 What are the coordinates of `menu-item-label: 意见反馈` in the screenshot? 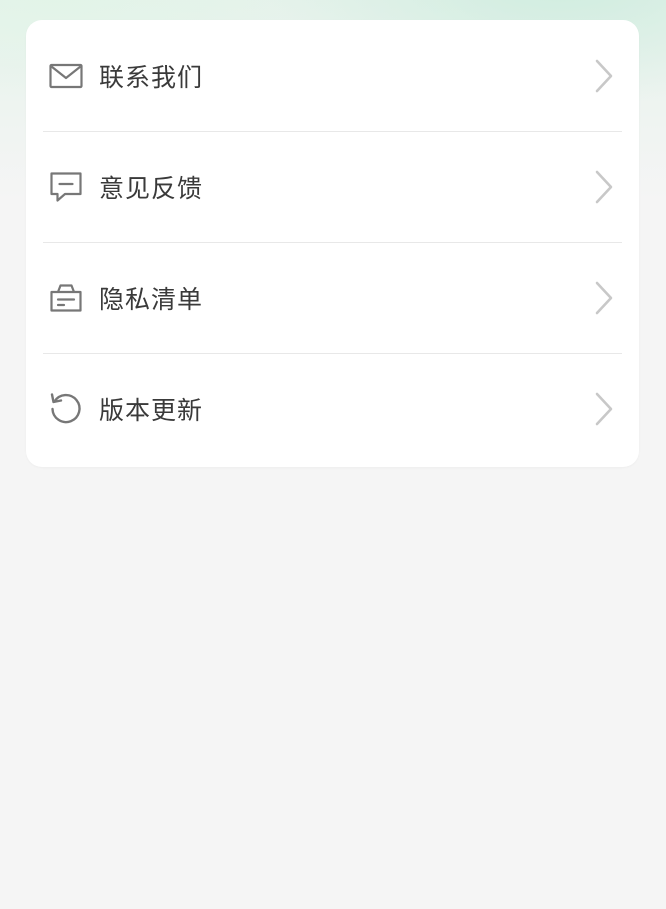 It's located at (151, 188).